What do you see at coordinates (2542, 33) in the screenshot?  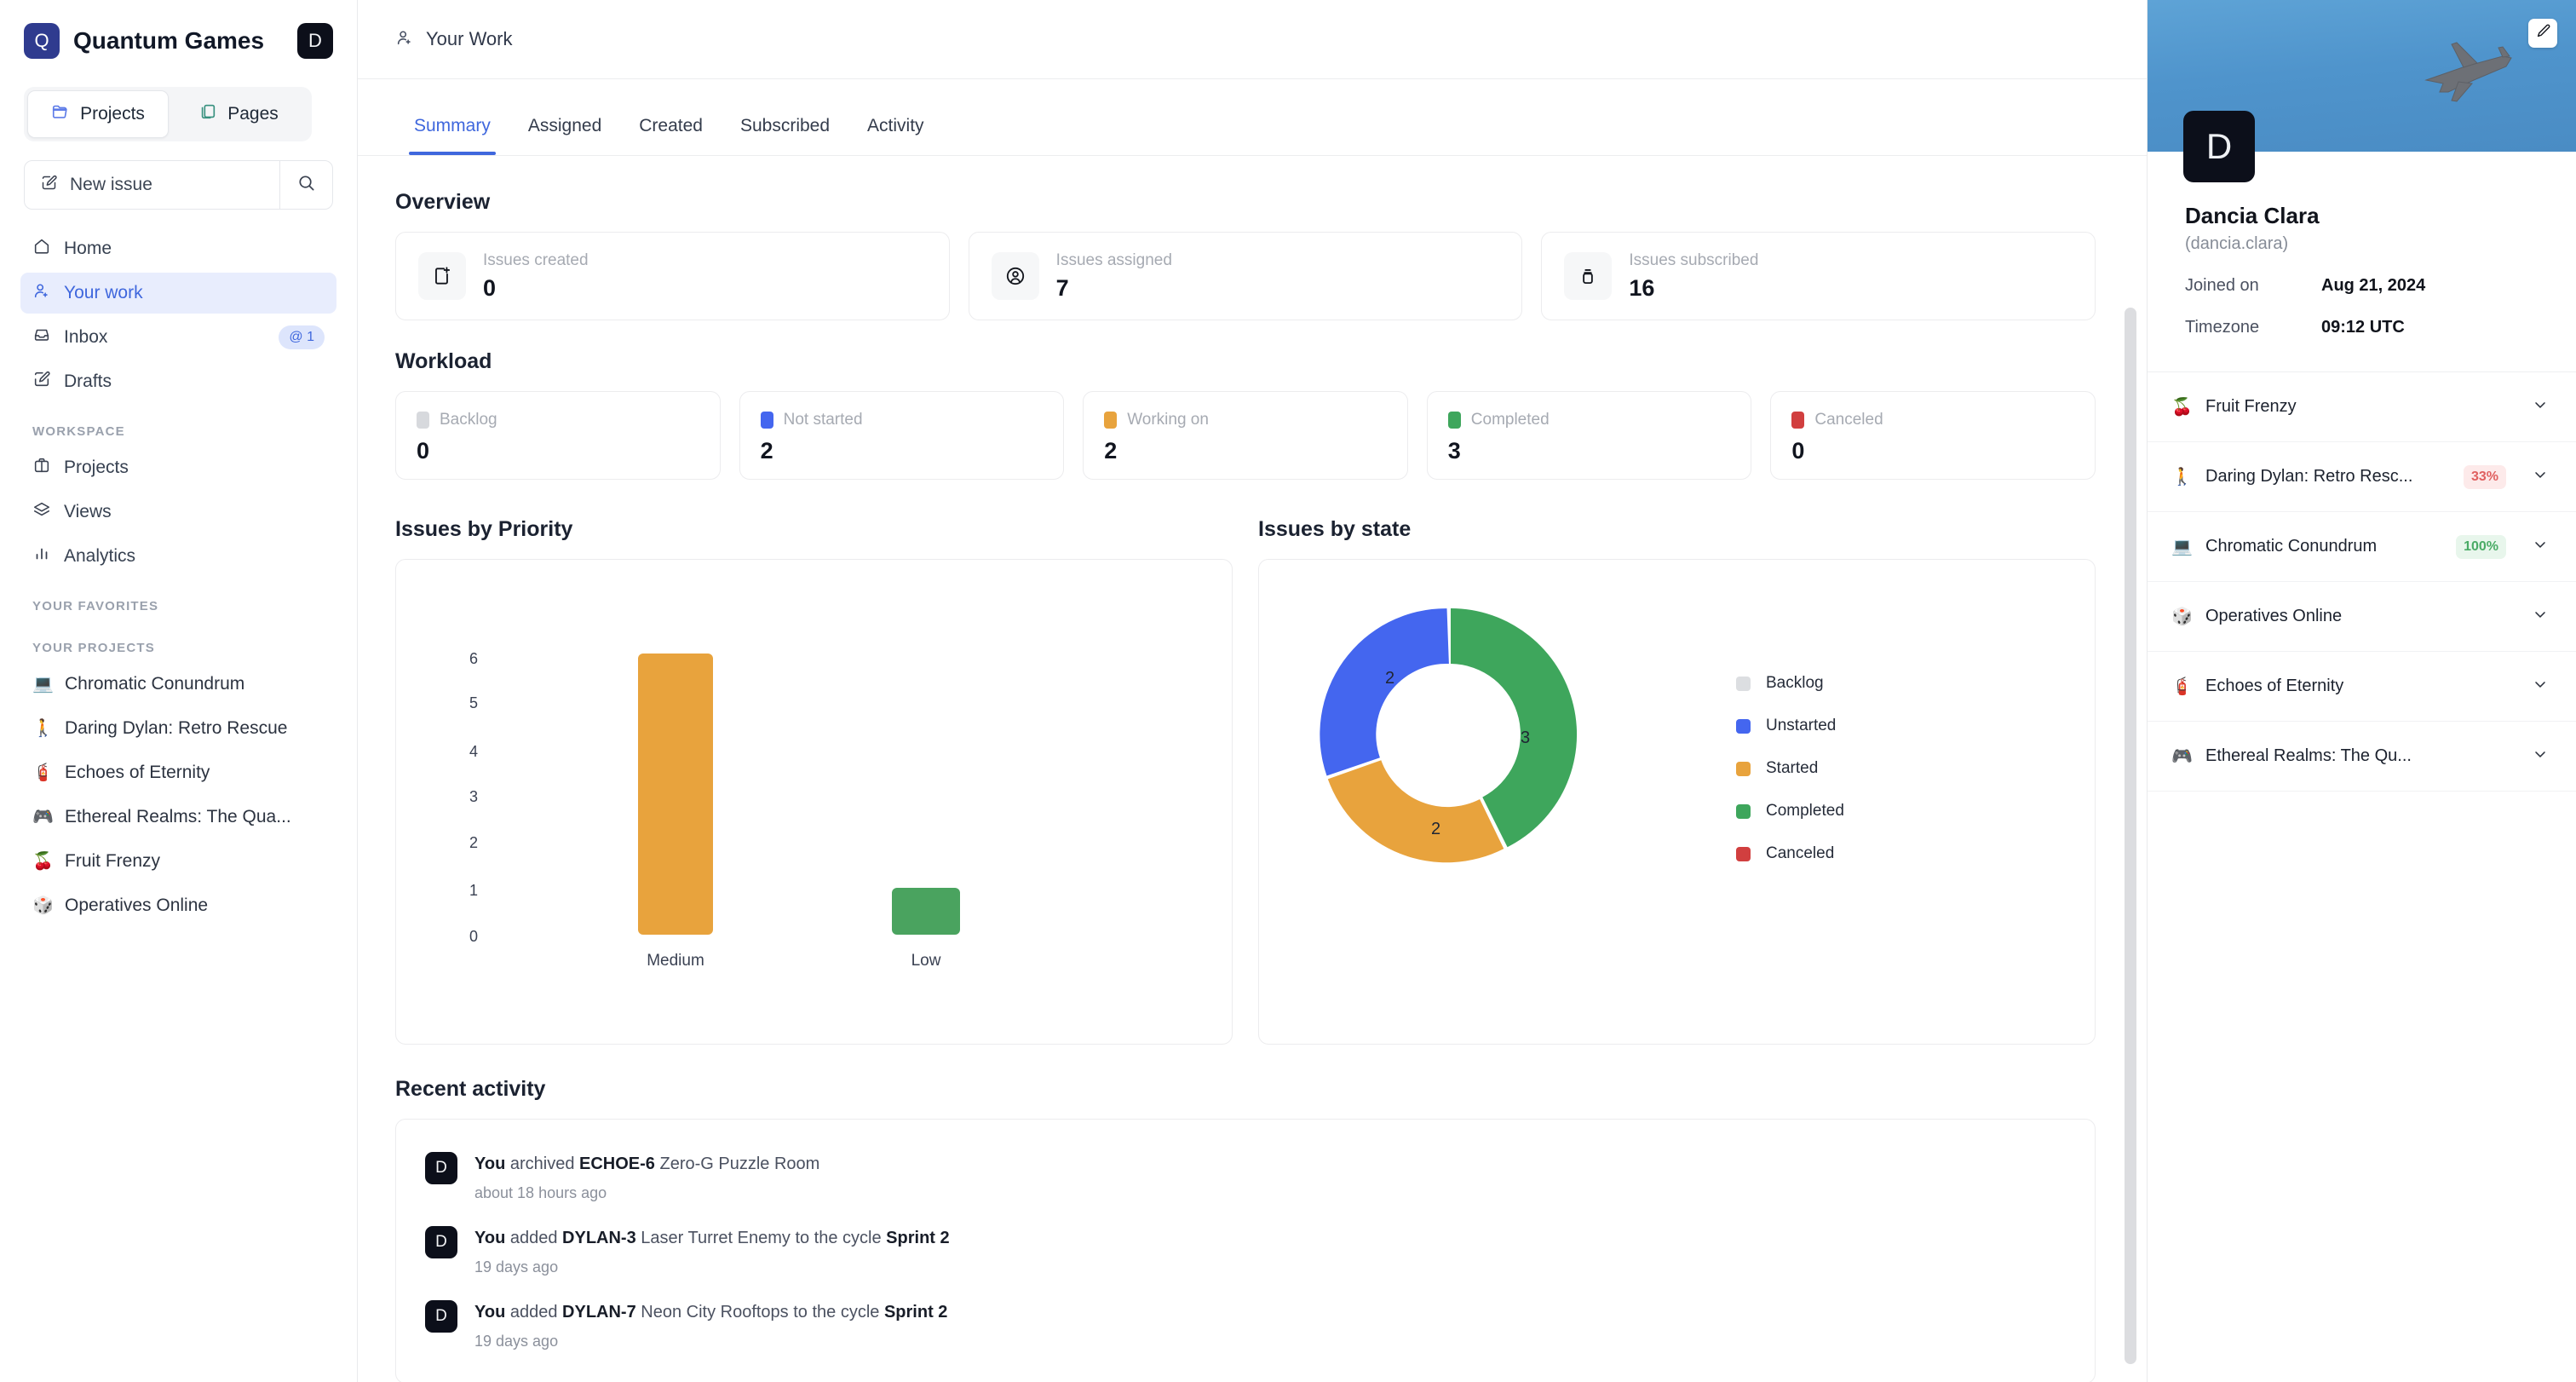 I see `edit-banner-button` at bounding box center [2542, 33].